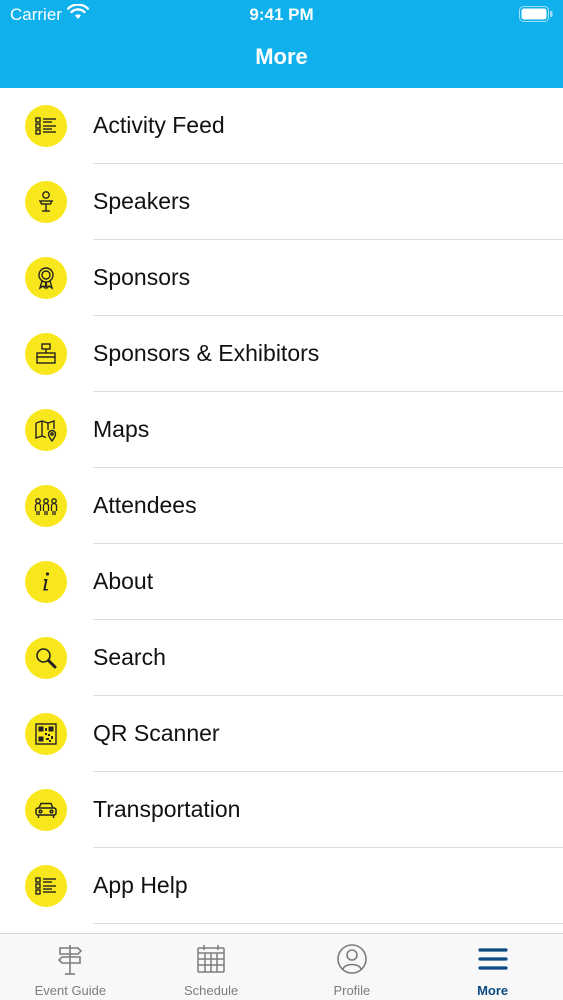 This screenshot has width=563, height=1000. What do you see at coordinates (281, 658) in the screenshot?
I see `menu-item-search: Search` at bounding box center [281, 658].